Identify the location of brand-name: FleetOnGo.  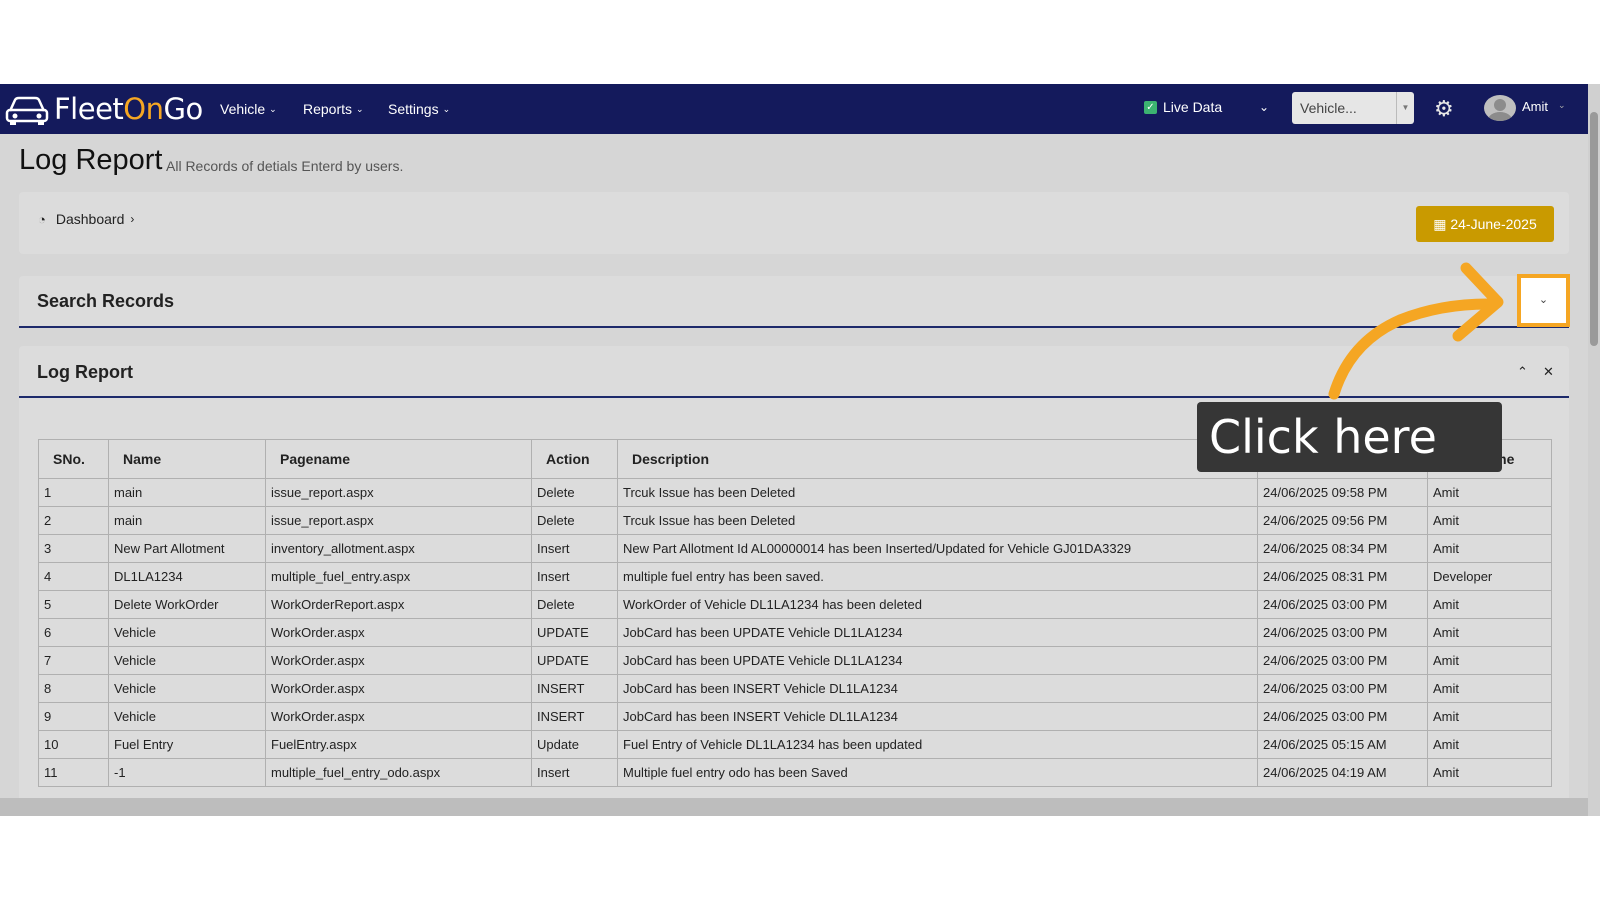
(128, 109).